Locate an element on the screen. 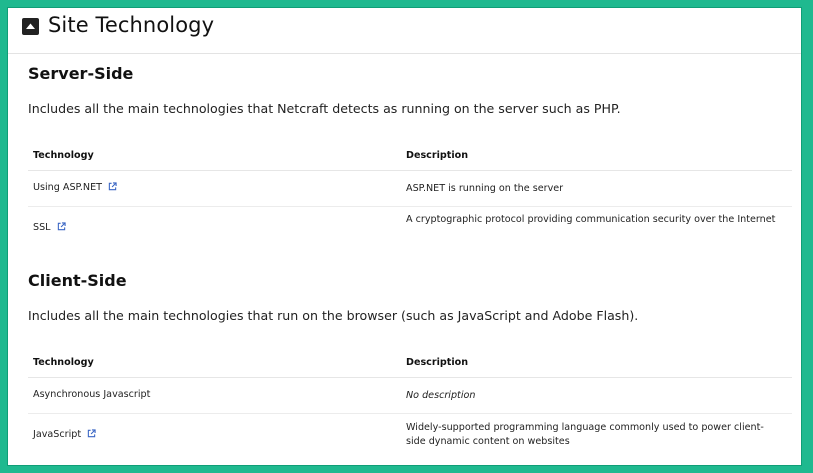  client-side-heading: Client-Side is located at coordinates (77, 280).